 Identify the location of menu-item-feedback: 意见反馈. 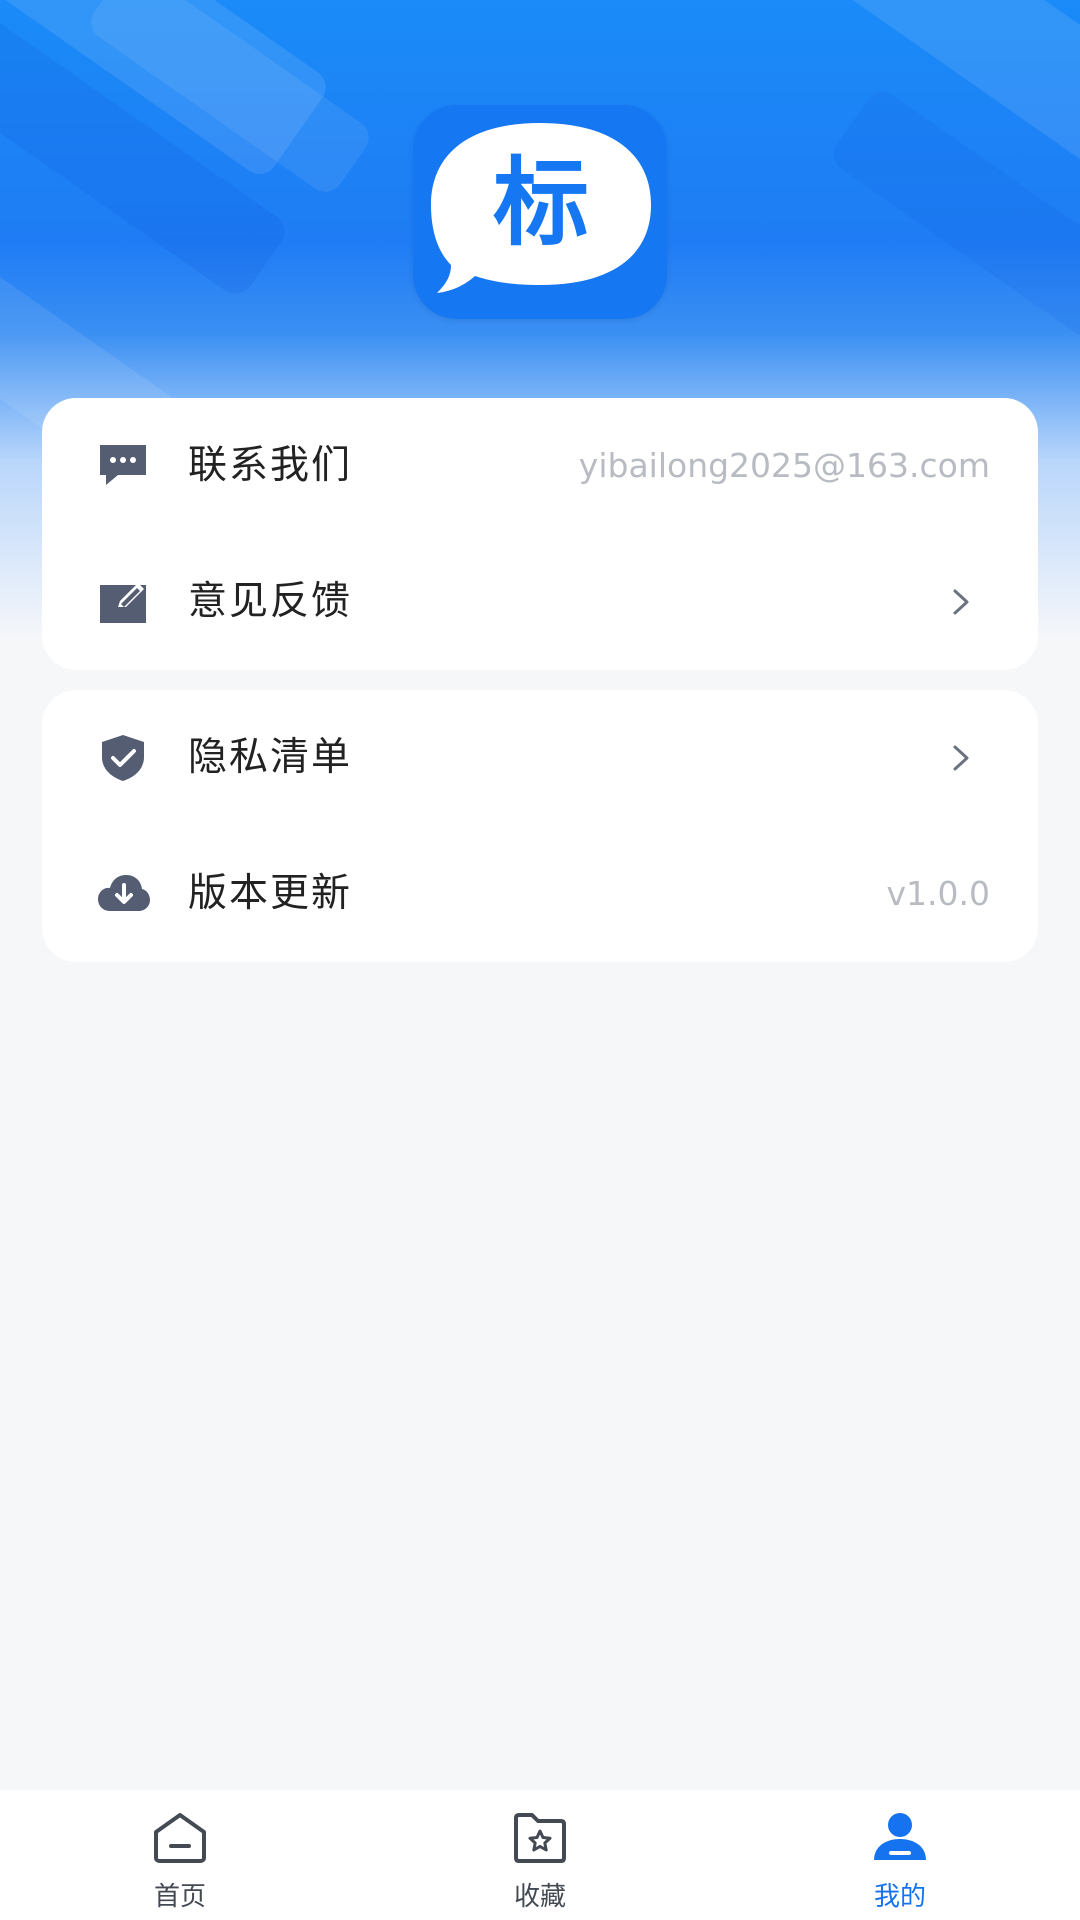
(540, 602).